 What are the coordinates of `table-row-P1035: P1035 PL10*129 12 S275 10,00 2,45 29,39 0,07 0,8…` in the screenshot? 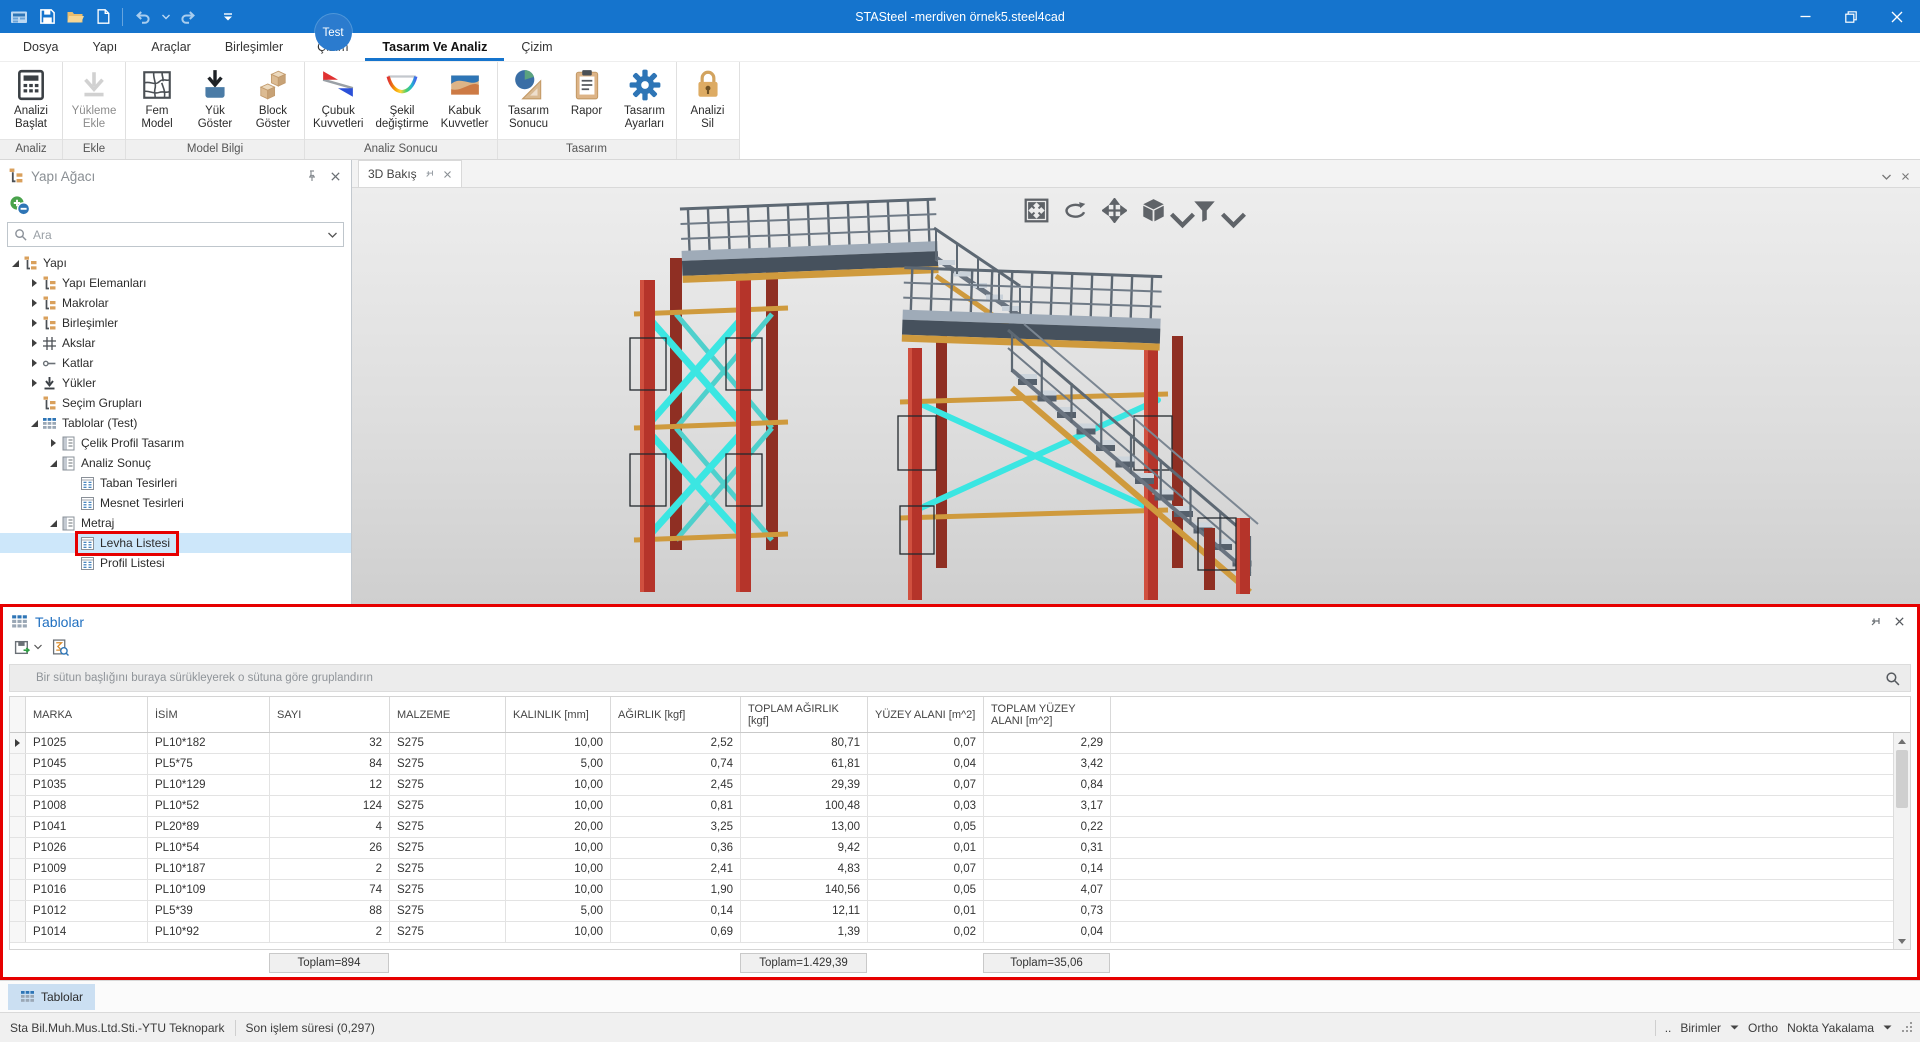 It's located at (960, 785).